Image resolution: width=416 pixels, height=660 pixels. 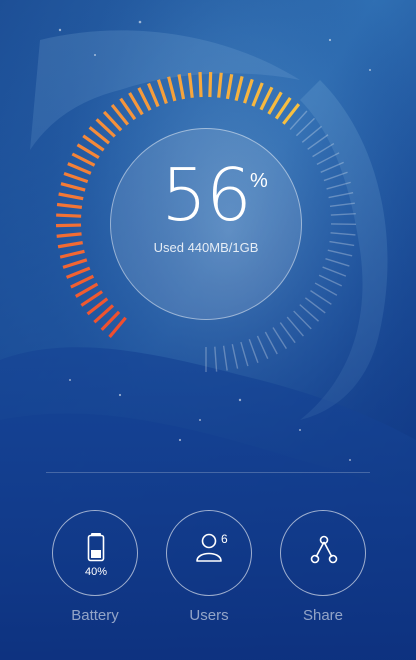 What do you see at coordinates (208, 472) in the screenshot?
I see `divider` at bounding box center [208, 472].